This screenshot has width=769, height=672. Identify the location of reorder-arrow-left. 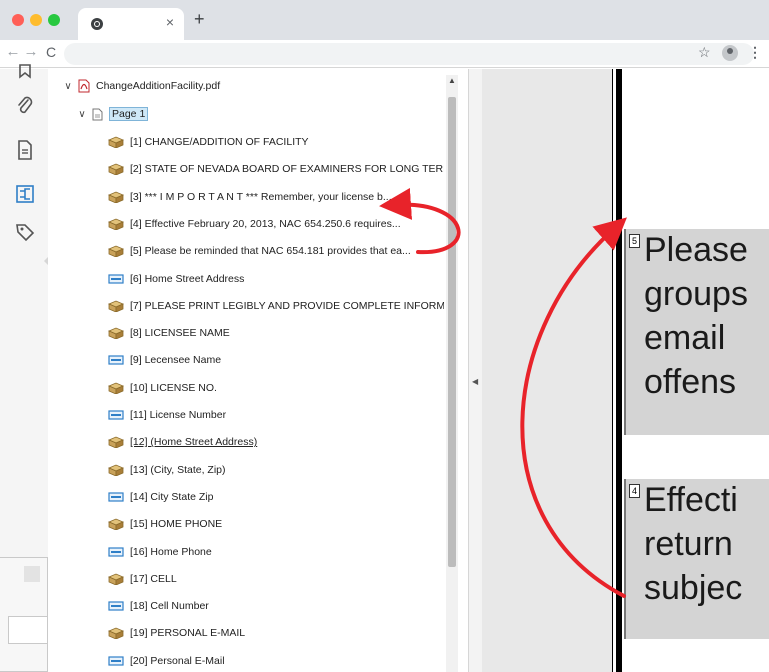
(420, 221).